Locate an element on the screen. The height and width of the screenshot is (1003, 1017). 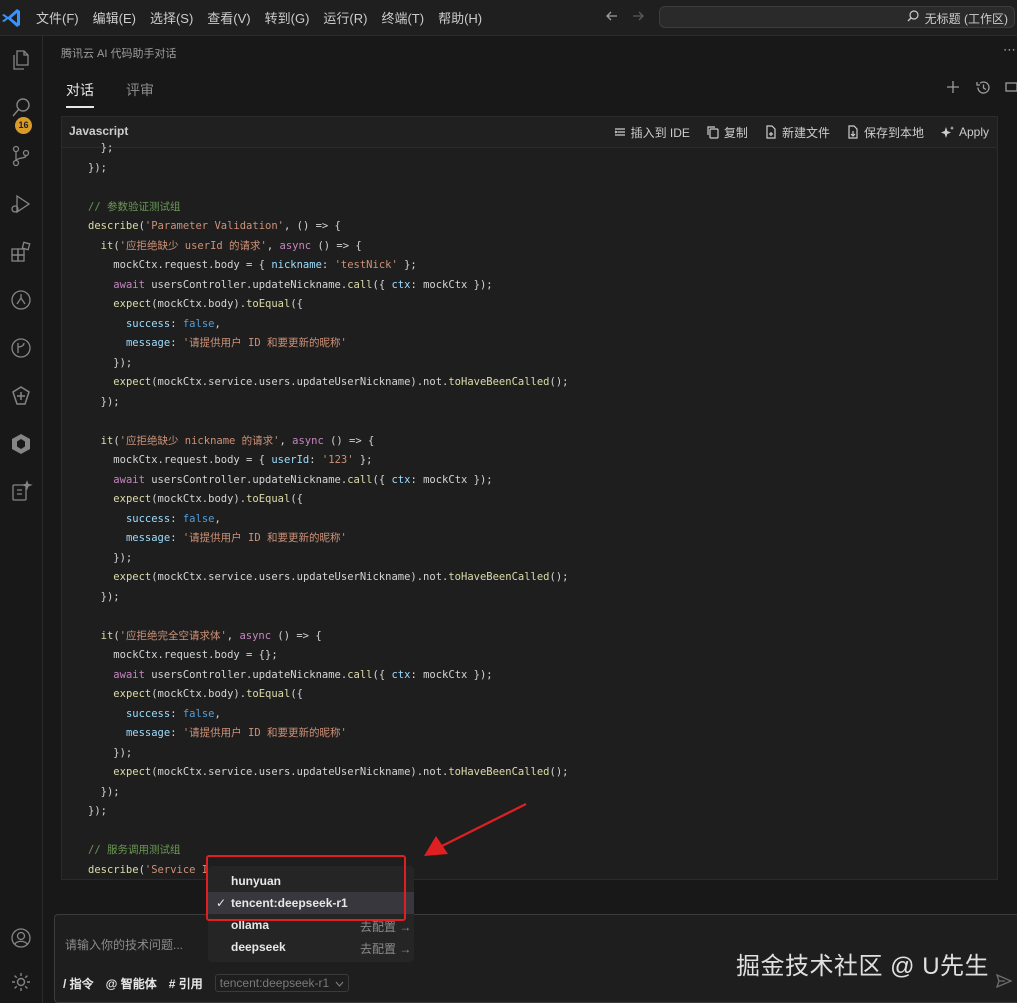
code-language-label: Javascript is located at coordinates (99, 131).